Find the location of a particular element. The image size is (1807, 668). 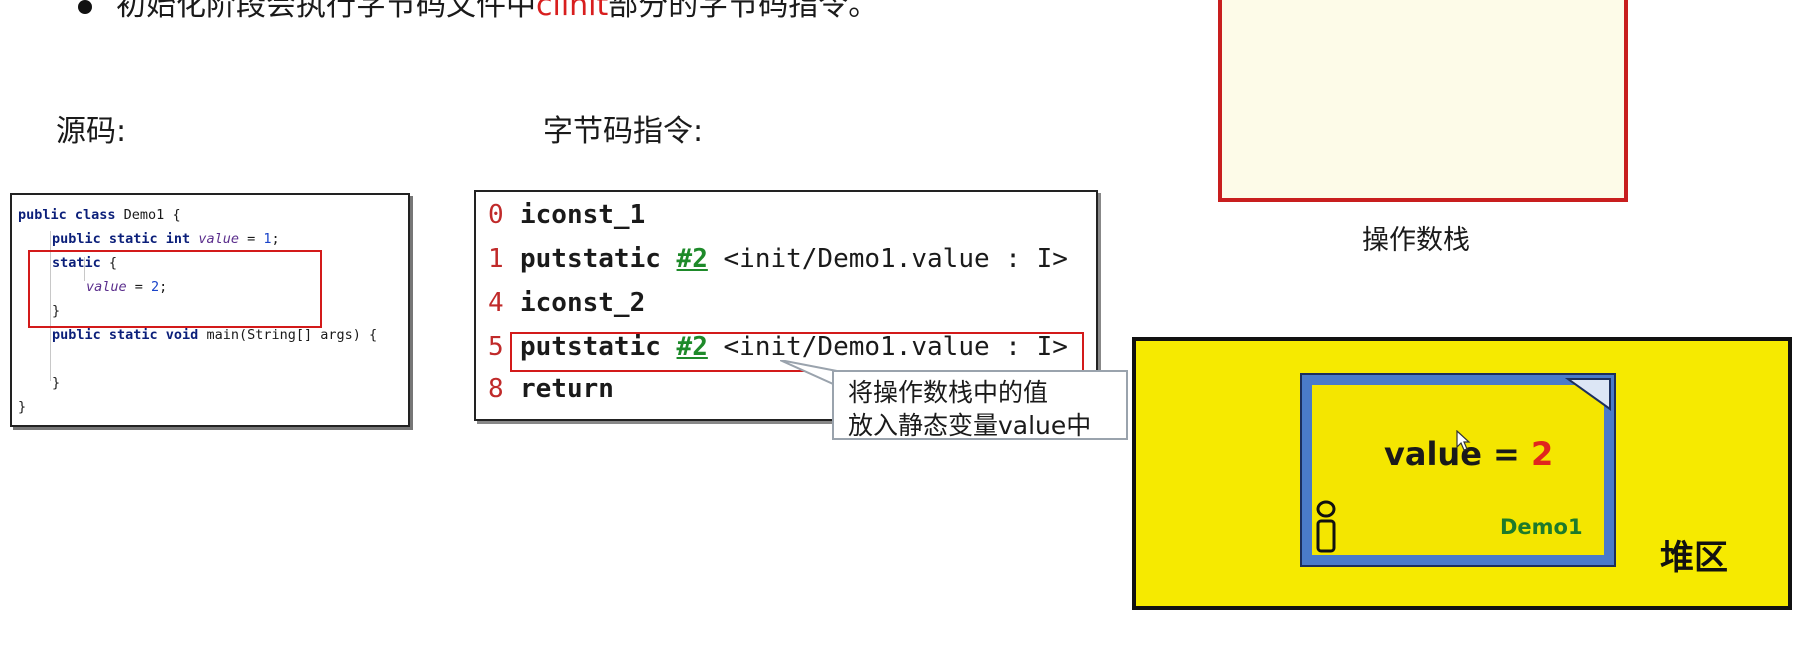

class-name-label: Demo1 is located at coordinates (1541, 527).